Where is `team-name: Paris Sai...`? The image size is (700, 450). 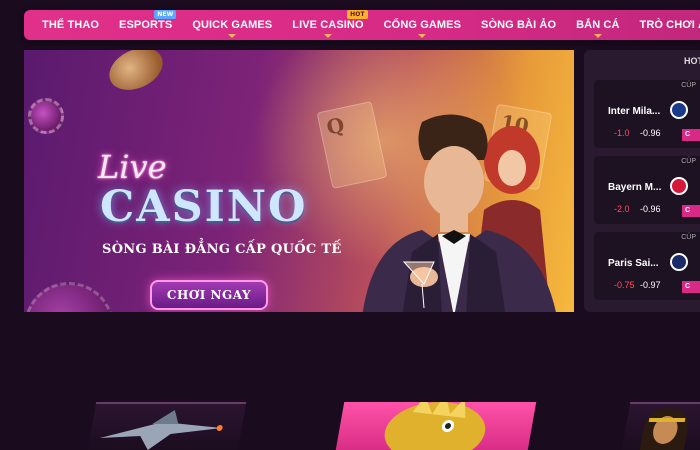 team-name: Paris Sai... is located at coordinates (633, 263).